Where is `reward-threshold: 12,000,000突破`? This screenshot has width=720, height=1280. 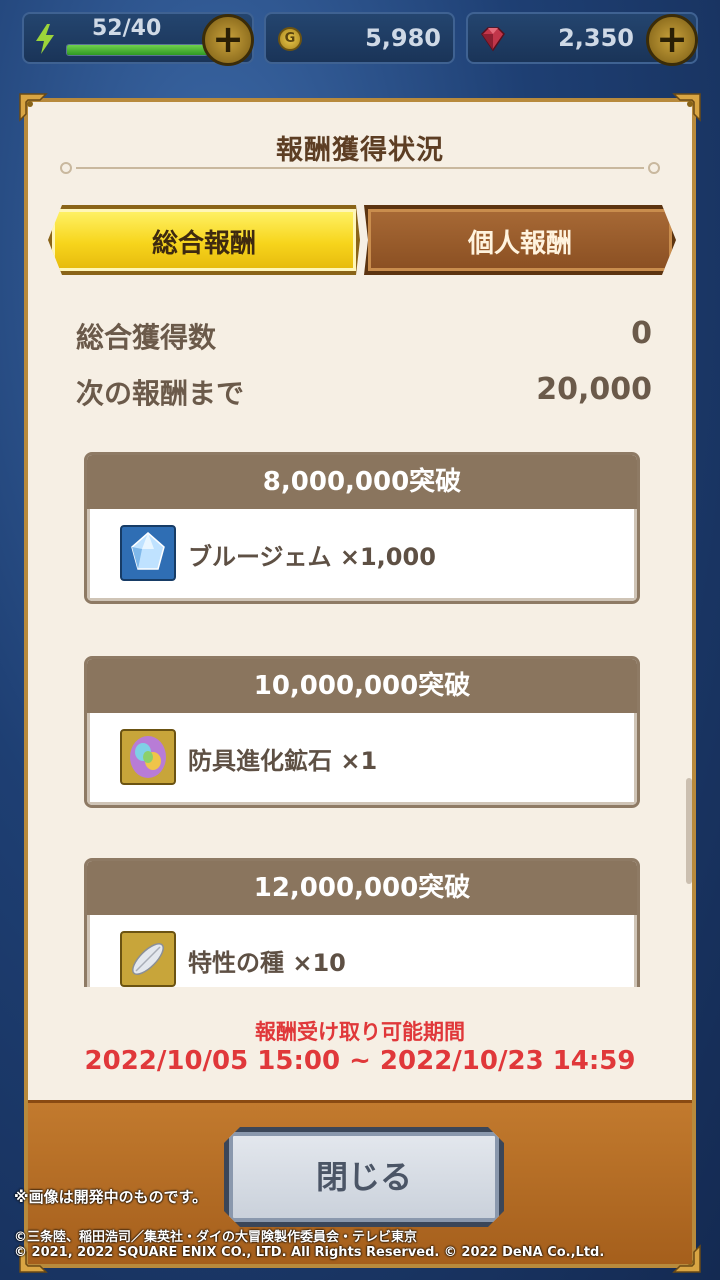 reward-threshold: 12,000,000突破 is located at coordinates (362, 888).